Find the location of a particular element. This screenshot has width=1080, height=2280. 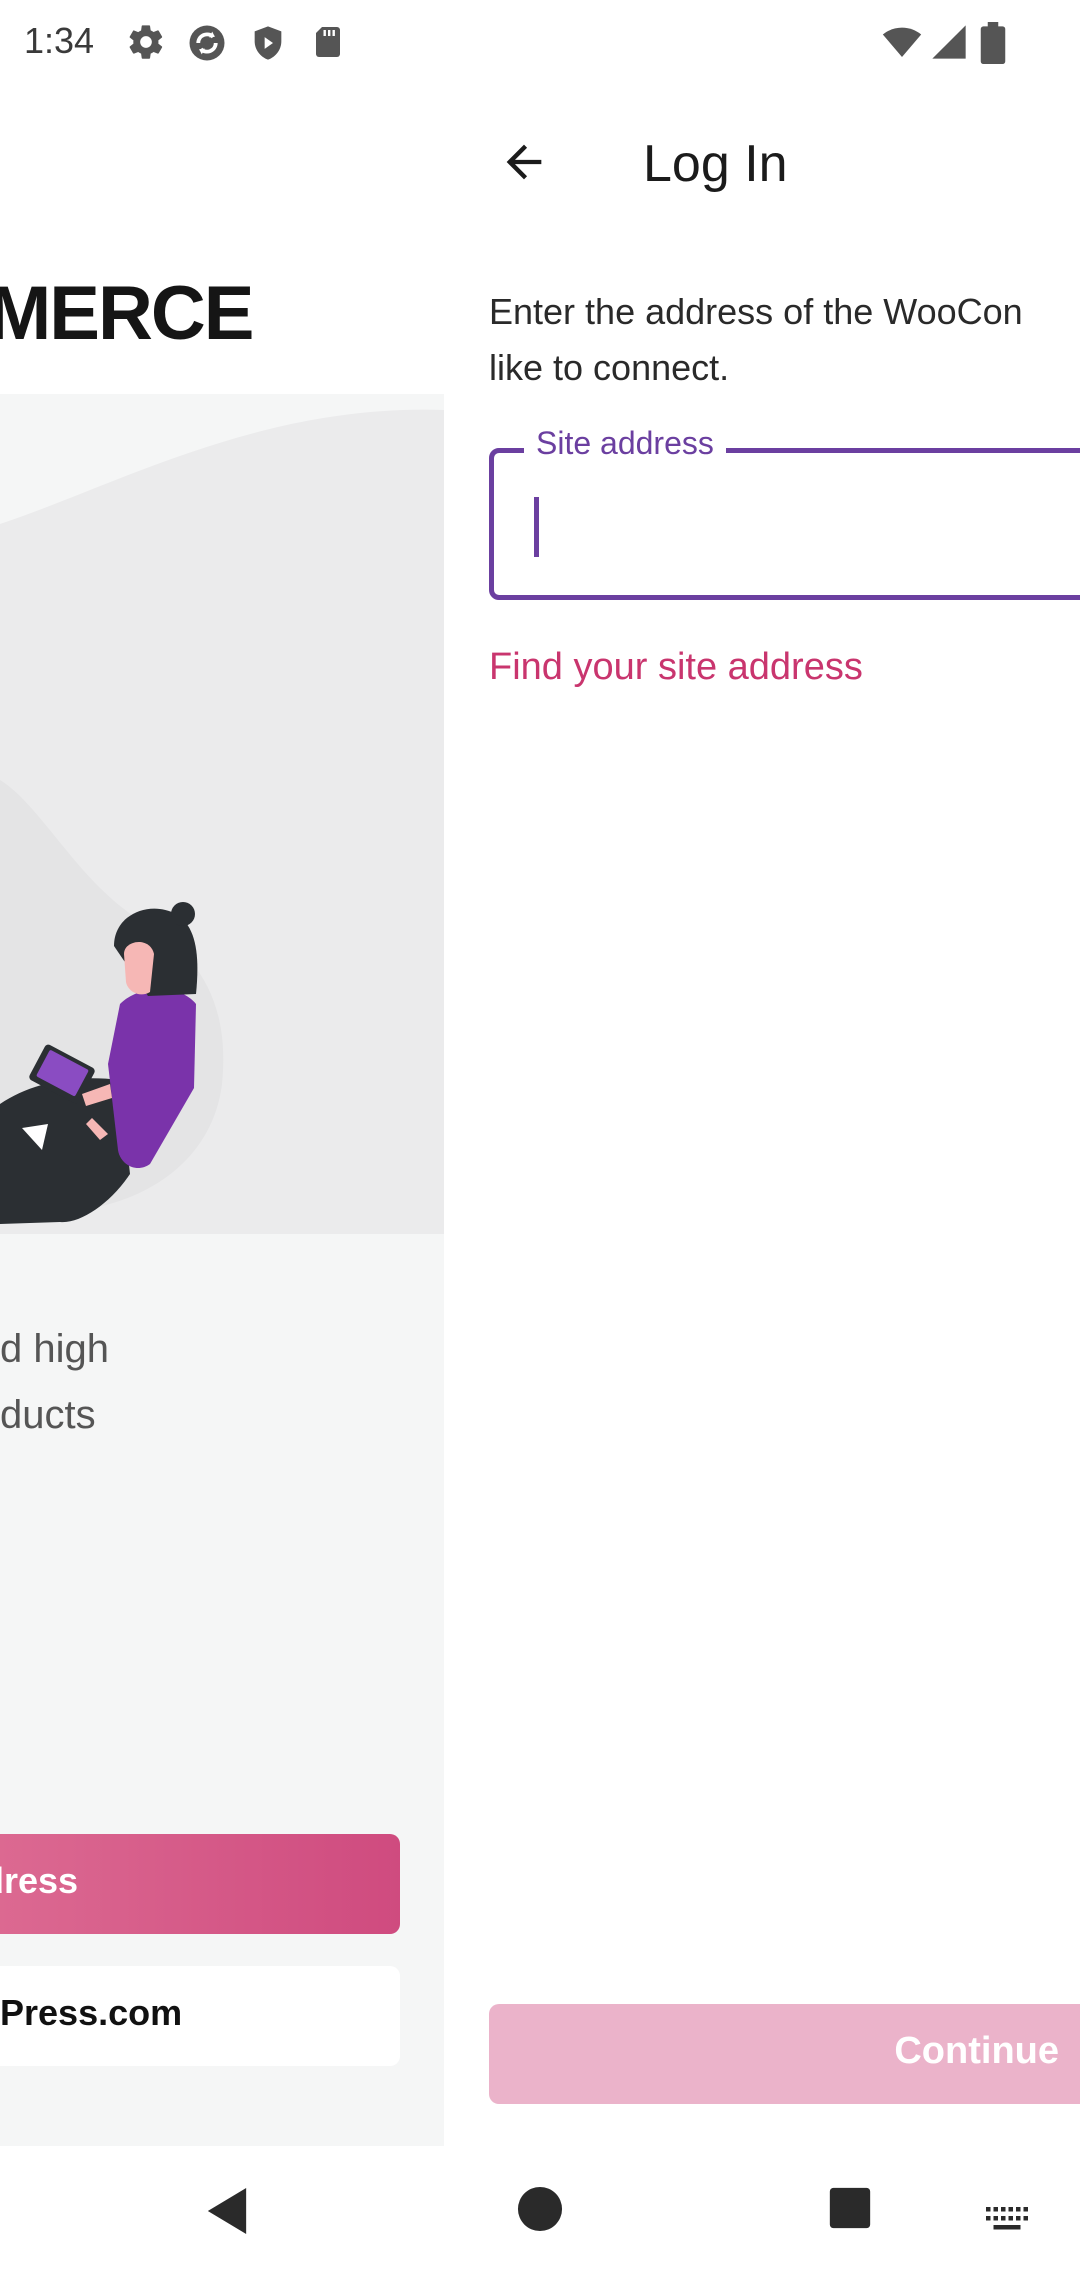

recents-square-icon is located at coordinates (850, 2208).